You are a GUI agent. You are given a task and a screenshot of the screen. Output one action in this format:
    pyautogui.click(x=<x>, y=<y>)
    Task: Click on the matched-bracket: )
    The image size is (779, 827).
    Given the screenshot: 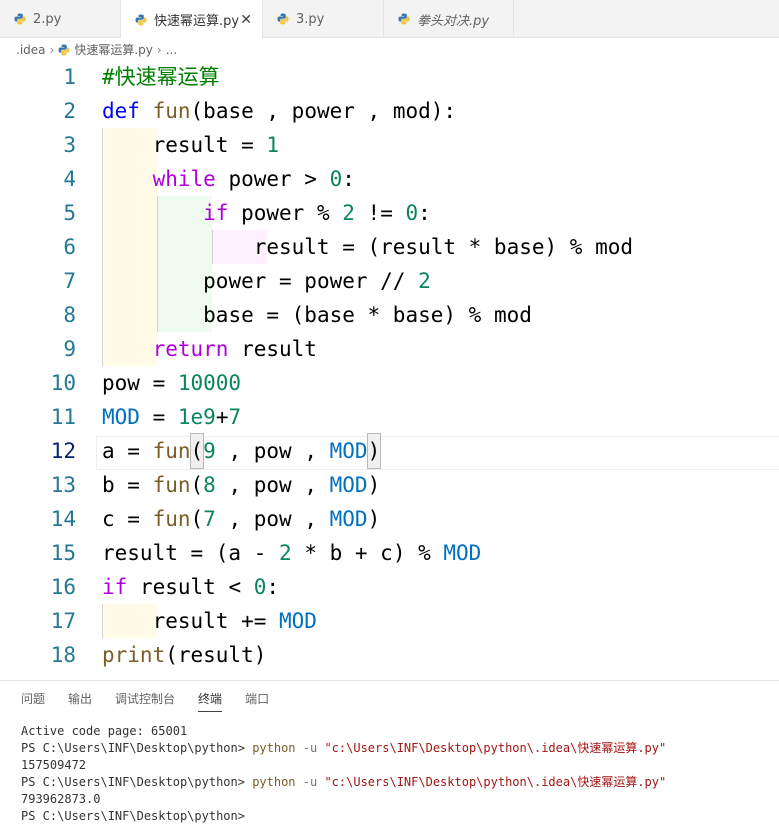 What is the action you would take?
    pyautogui.click(x=374, y=451)
    